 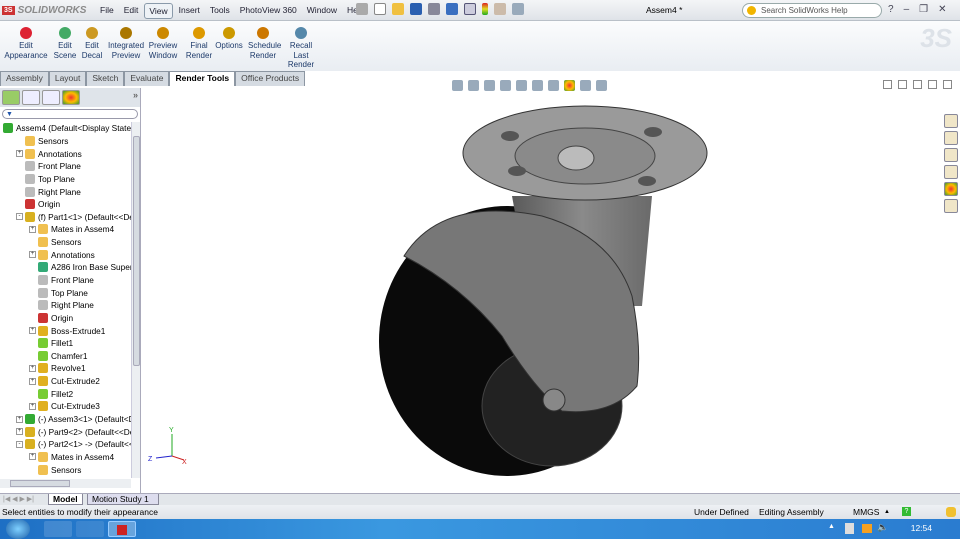 What do you see at coordinates (158, 11) in the screenshot?
I see `menu-view: View` at bounding box center [158, 11].